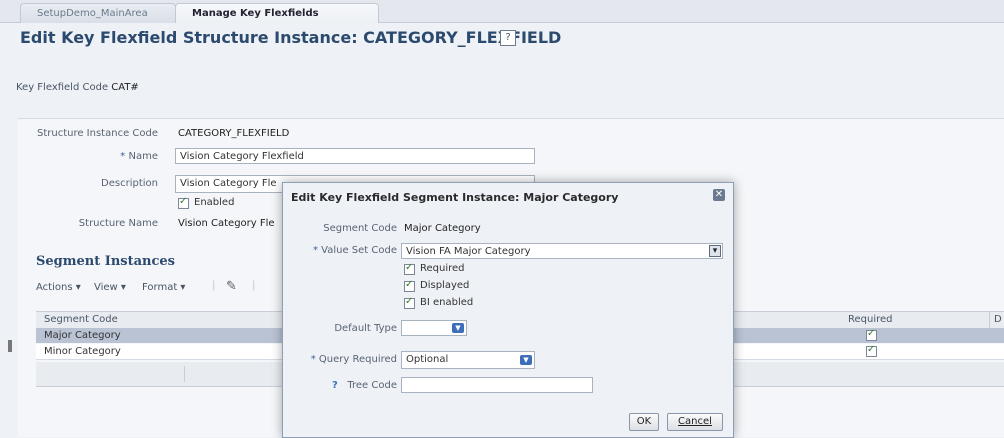 The image size is (1004, 438). I want to click on value-set-code-field: Vision FA Major Category ▾, so click(562, 251).